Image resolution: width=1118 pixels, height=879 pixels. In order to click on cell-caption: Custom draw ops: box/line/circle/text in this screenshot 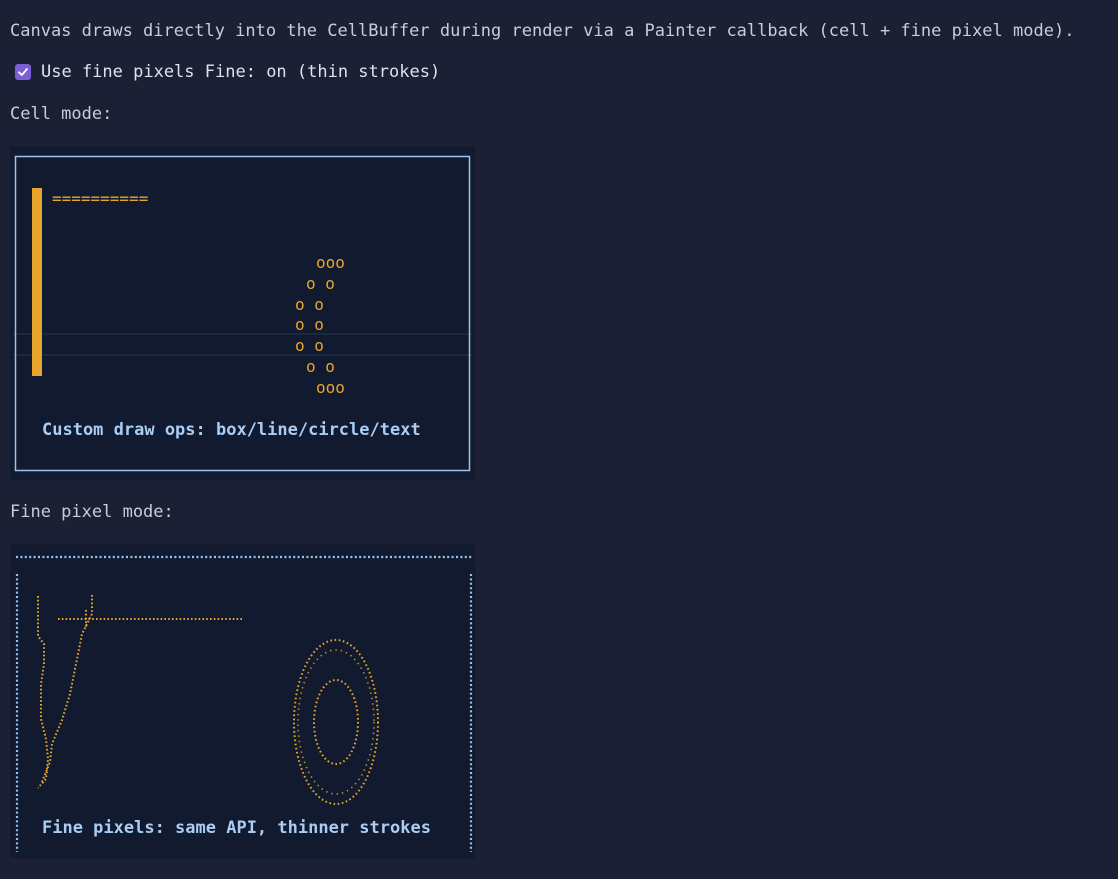, I will do `click(231, 430)`.